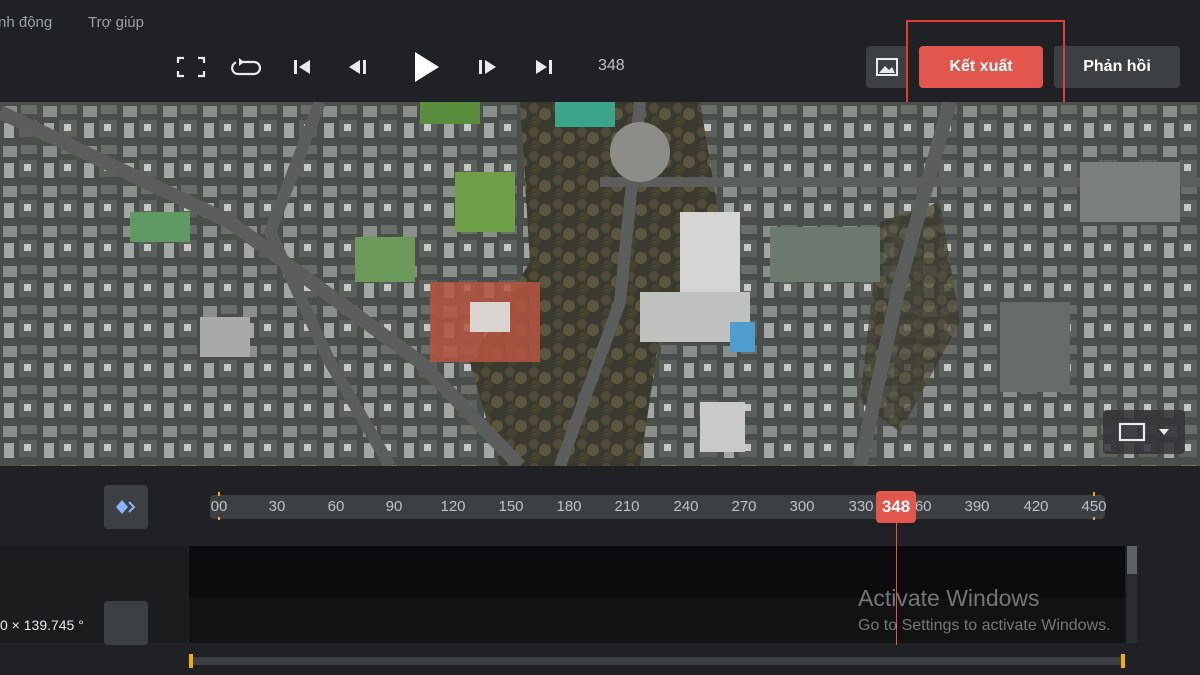  What do you see at coordinates (656, 506) in the screenshot?
I see `ruler-handle-marks` at bounding box center [656, 506].